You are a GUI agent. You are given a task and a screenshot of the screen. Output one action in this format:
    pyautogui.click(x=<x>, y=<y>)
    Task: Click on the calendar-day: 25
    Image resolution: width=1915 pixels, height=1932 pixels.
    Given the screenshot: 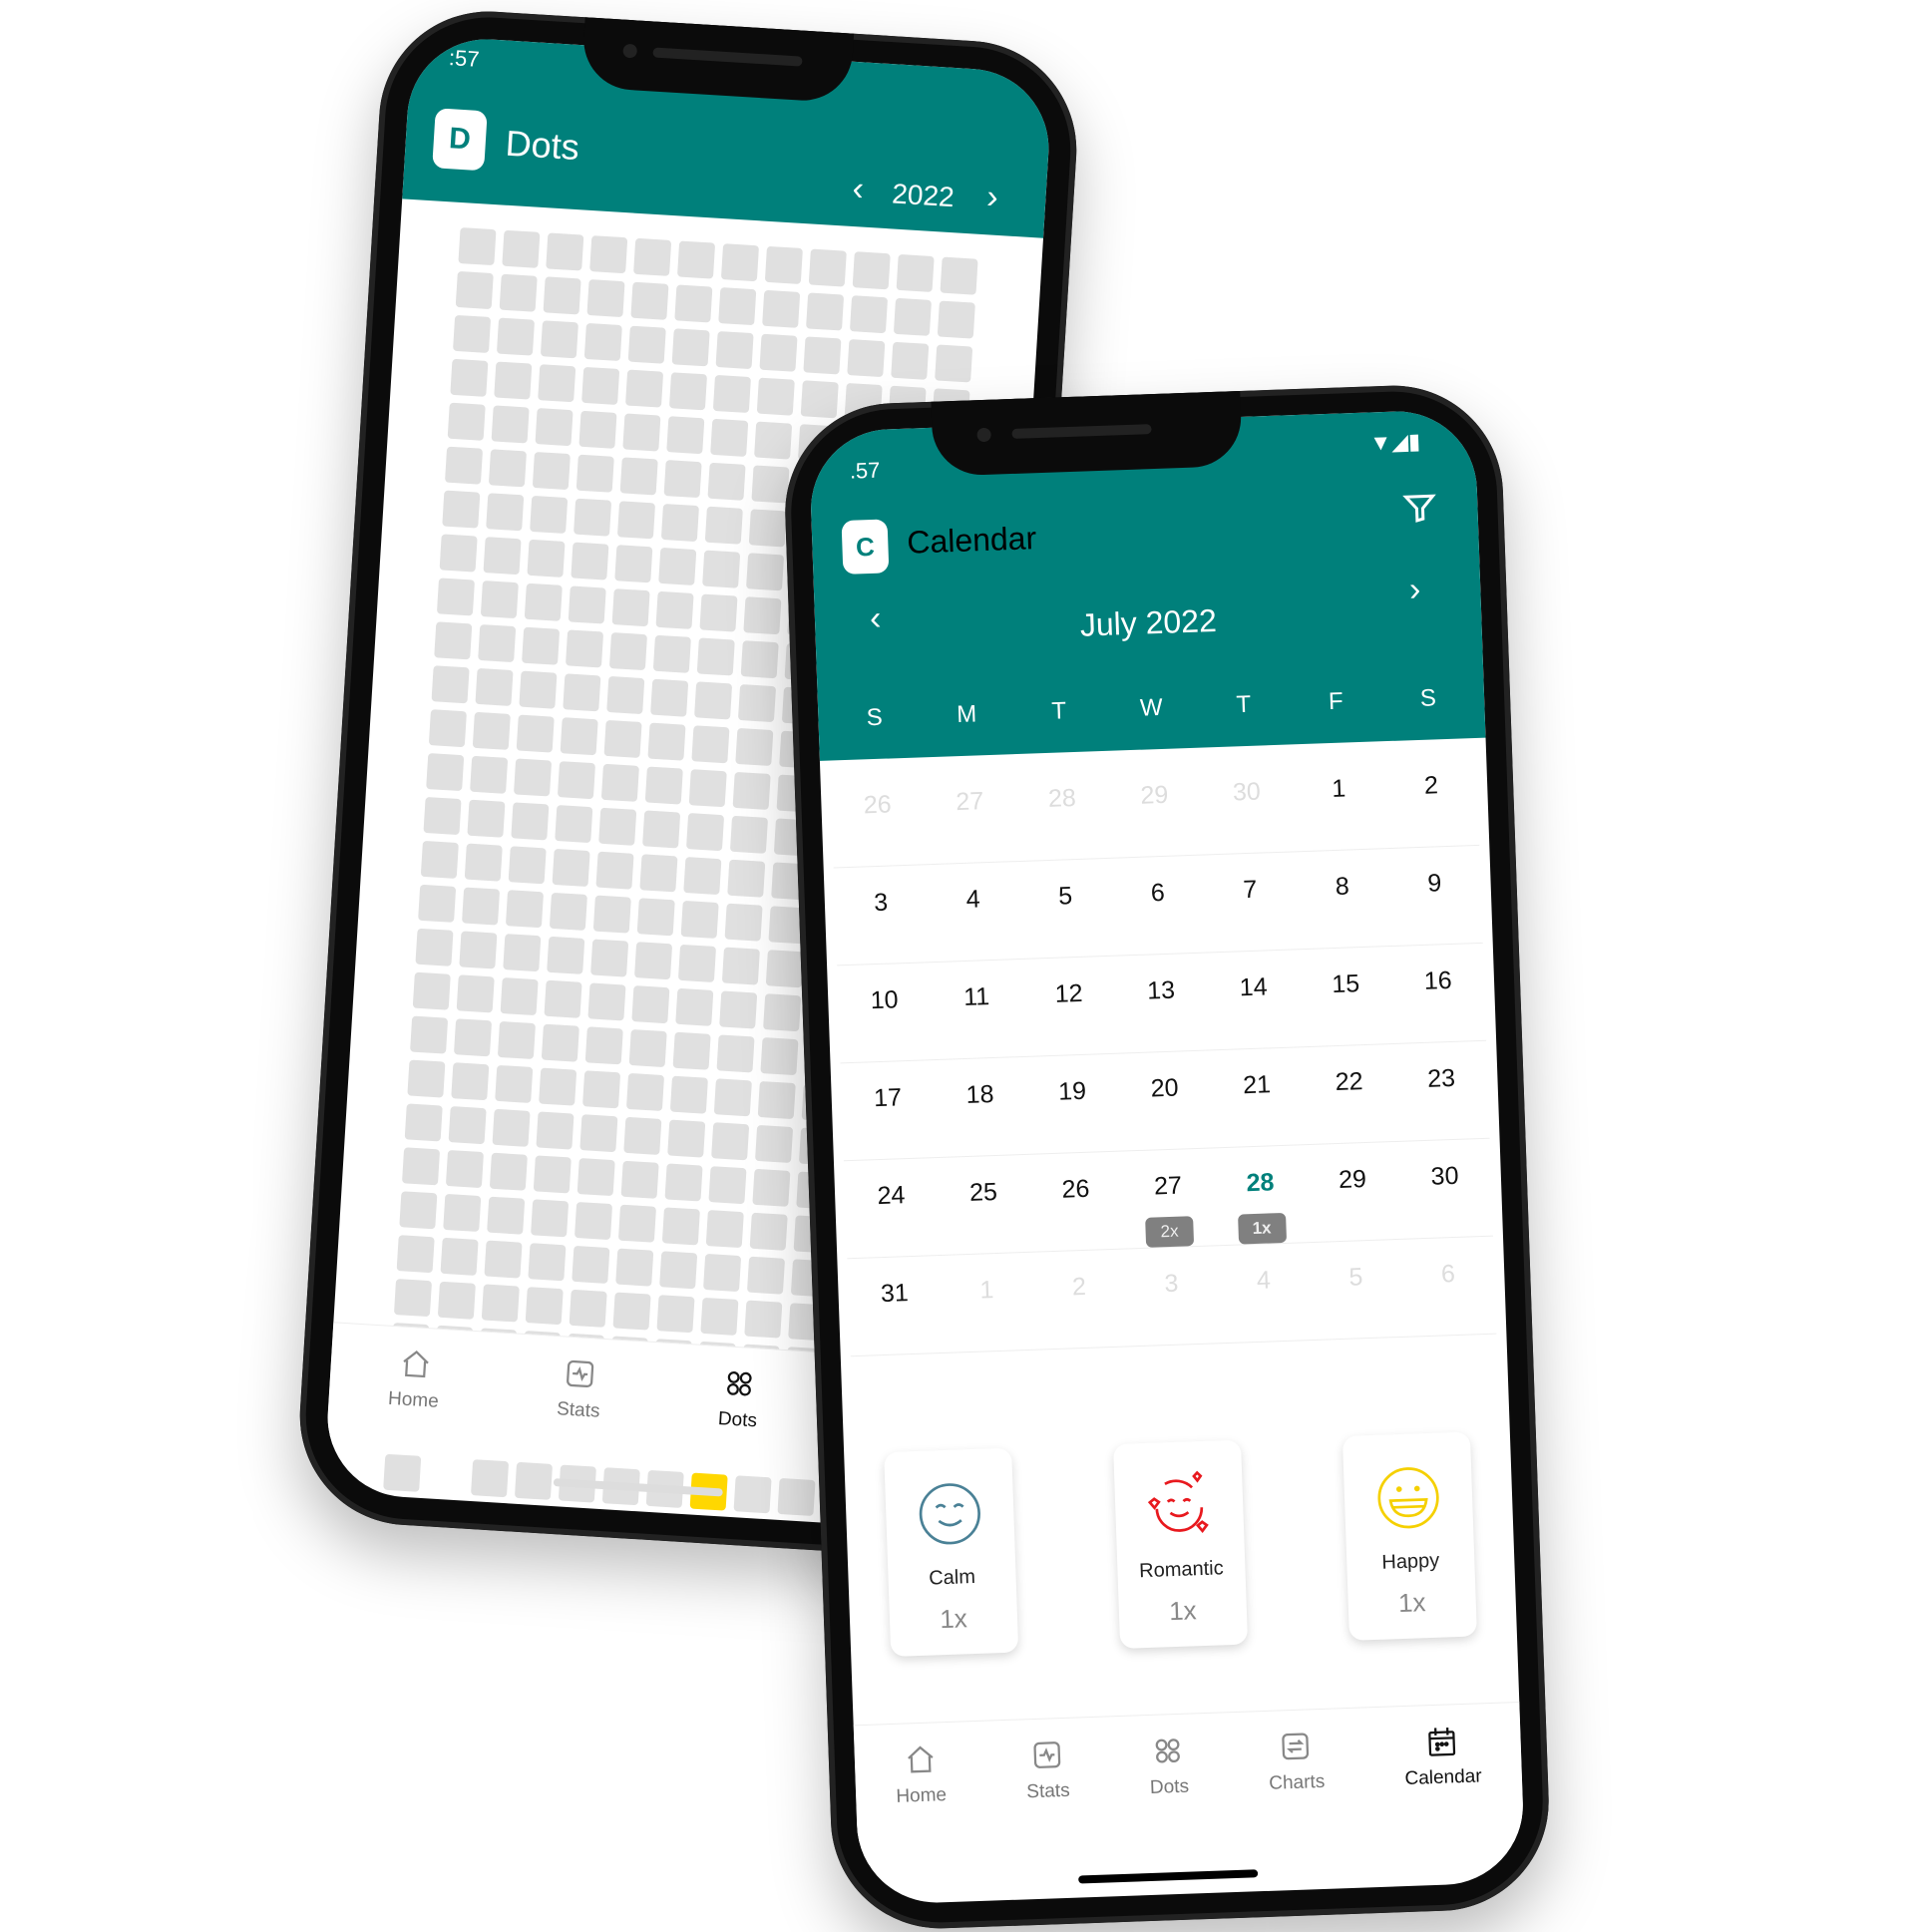 What is the action you would take?
    pyautogui.click(x=983, y=1205)
    